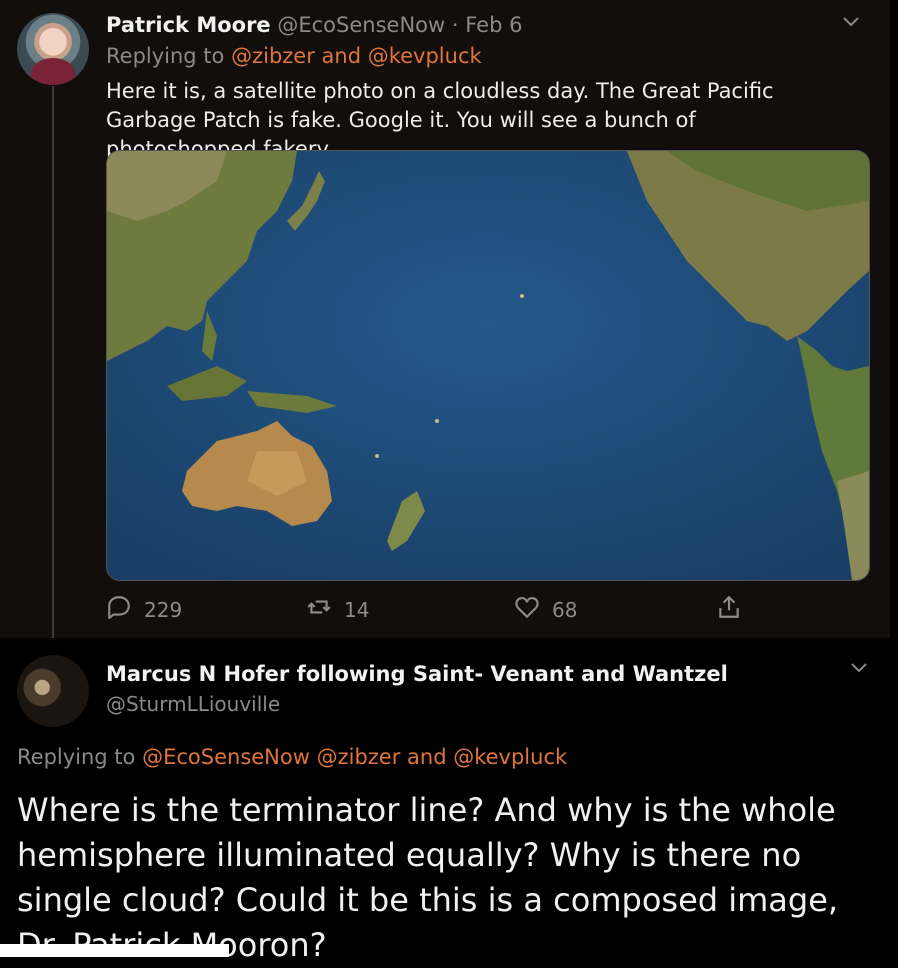 This screenshot has width=898, height=968. What do you see at coordinates (319, 609) in the screenshot?
I see `retweet-icon` at bounding box center [319, 609].